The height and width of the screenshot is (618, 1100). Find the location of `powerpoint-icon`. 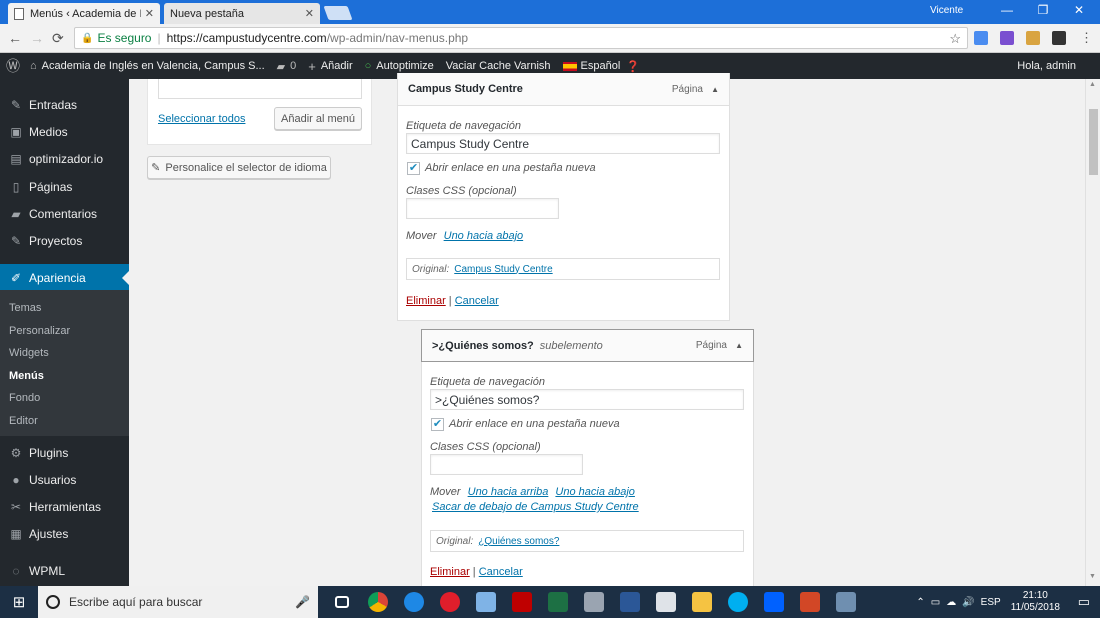

powerpoint-icon is located at coordinates (810, 602).